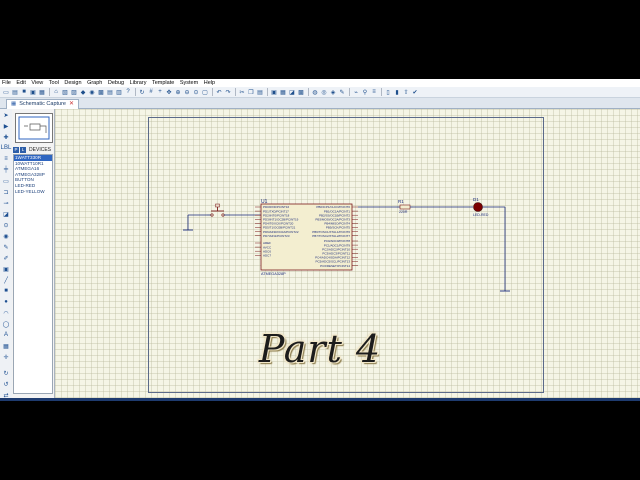 Image resolution: width=640 pixels, height=480 pixels. Describe the element at coordinates (138, 83) in the screenshot. I see `menu-library: Library` at that location.